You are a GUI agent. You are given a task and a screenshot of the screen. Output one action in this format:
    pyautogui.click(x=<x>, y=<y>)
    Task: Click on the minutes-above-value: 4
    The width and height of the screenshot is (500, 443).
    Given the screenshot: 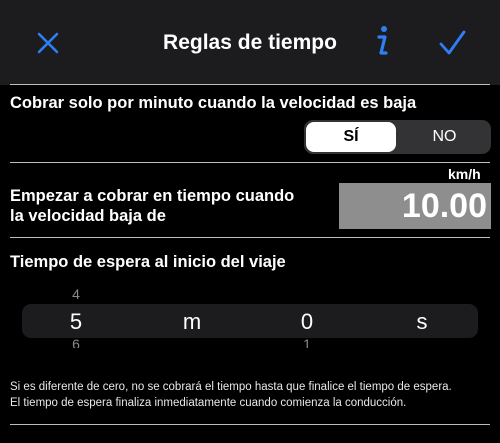 What is the action you would take?
    pyautogui.click(x=76, y=294)
    